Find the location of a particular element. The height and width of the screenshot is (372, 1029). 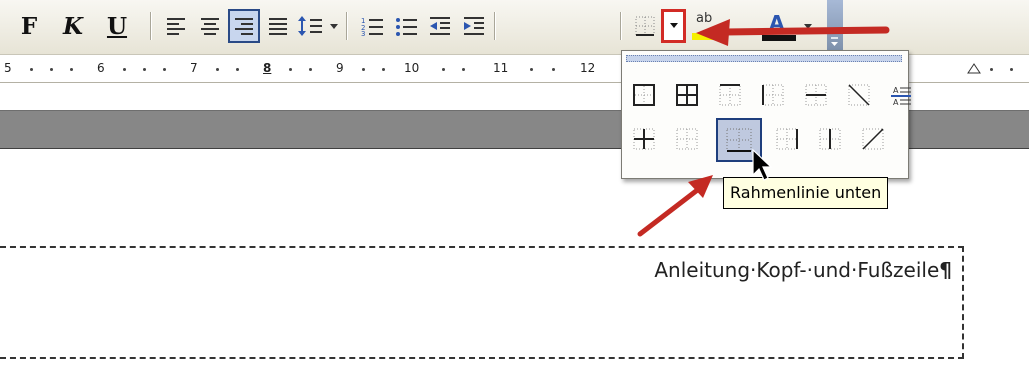

font-color-bar is located at coordinates (779, 38).